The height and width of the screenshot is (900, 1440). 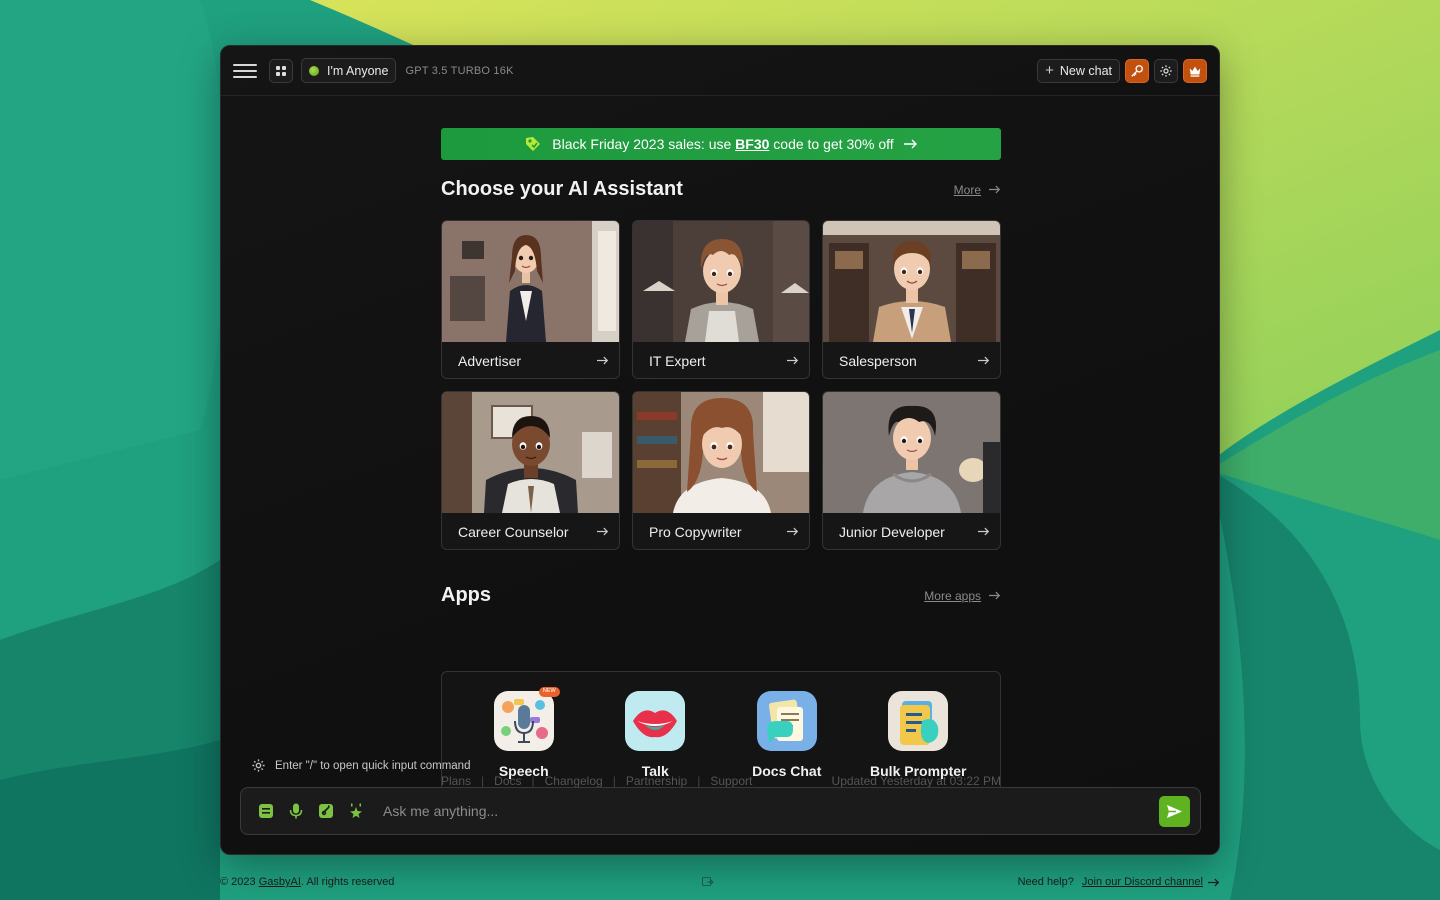 What do you see at coordinates (695, 531) in the screenshot?
I see `card-label: Pro Copywriter` at bounding box center [695, 531].